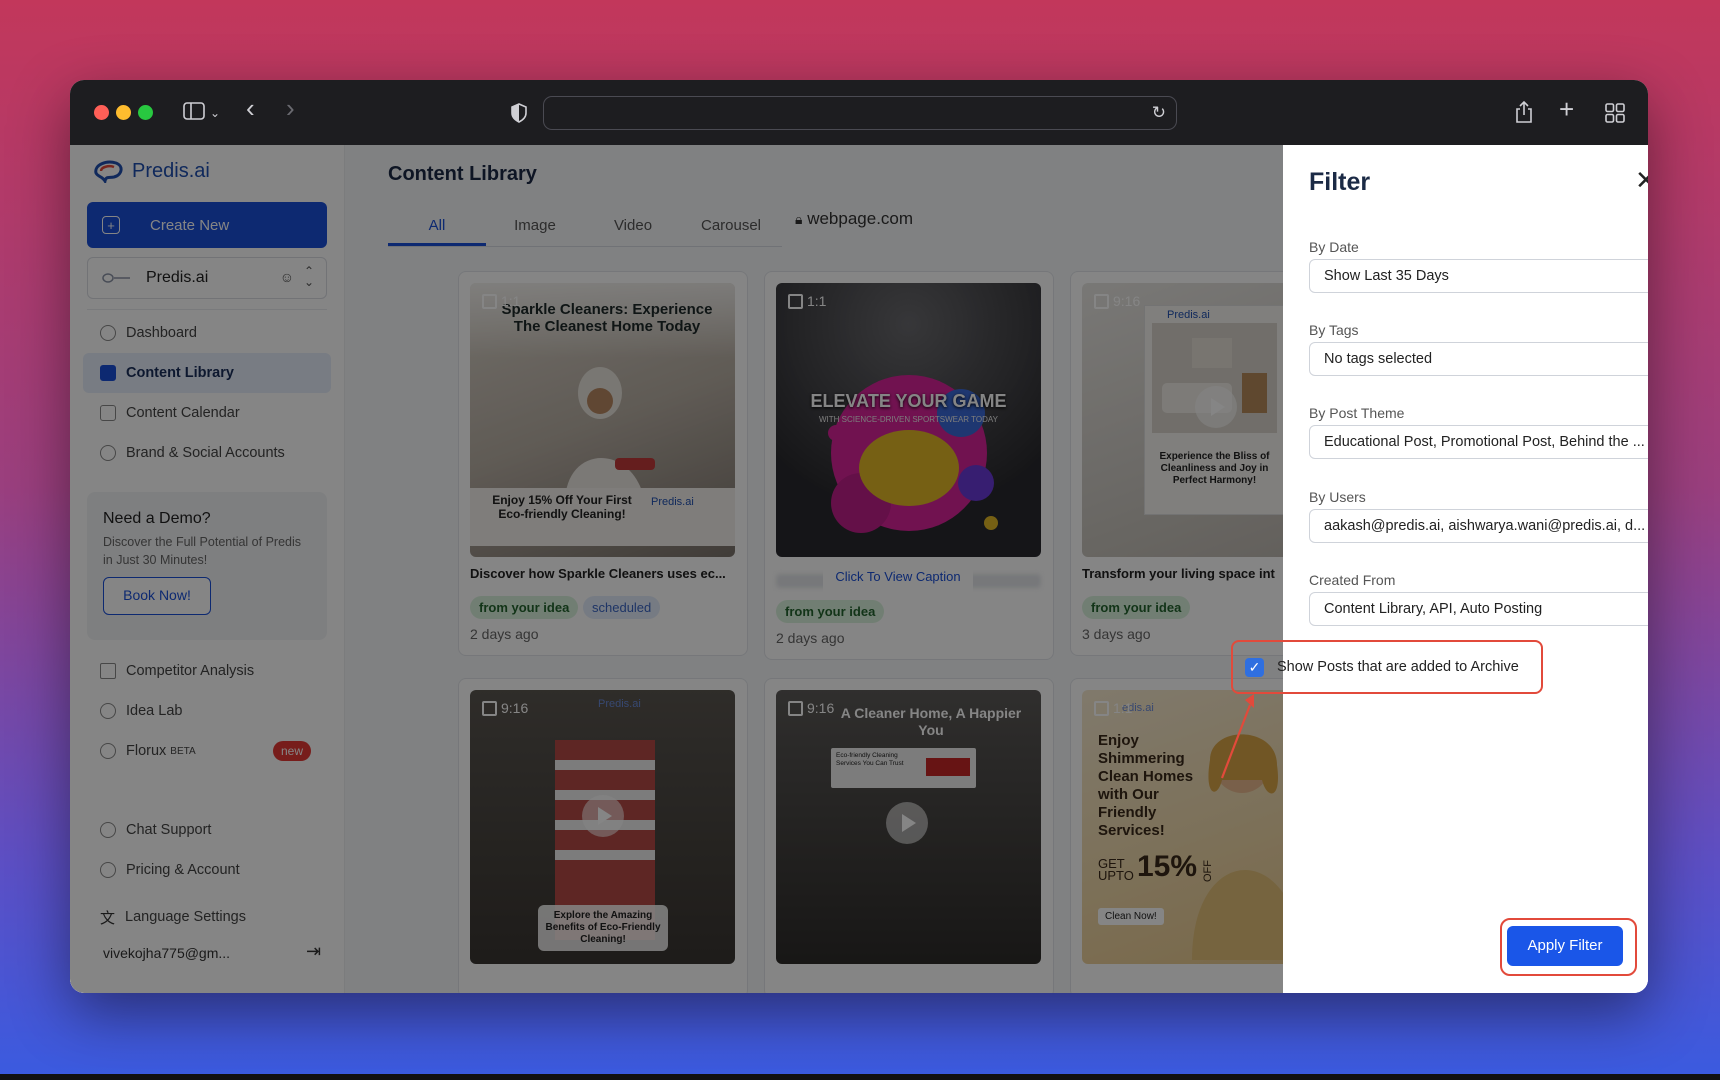  What do you see at coordinates (519, 115) in the screenshot?
I see `privacy-shield-icon` at bounding box center [519, 115].